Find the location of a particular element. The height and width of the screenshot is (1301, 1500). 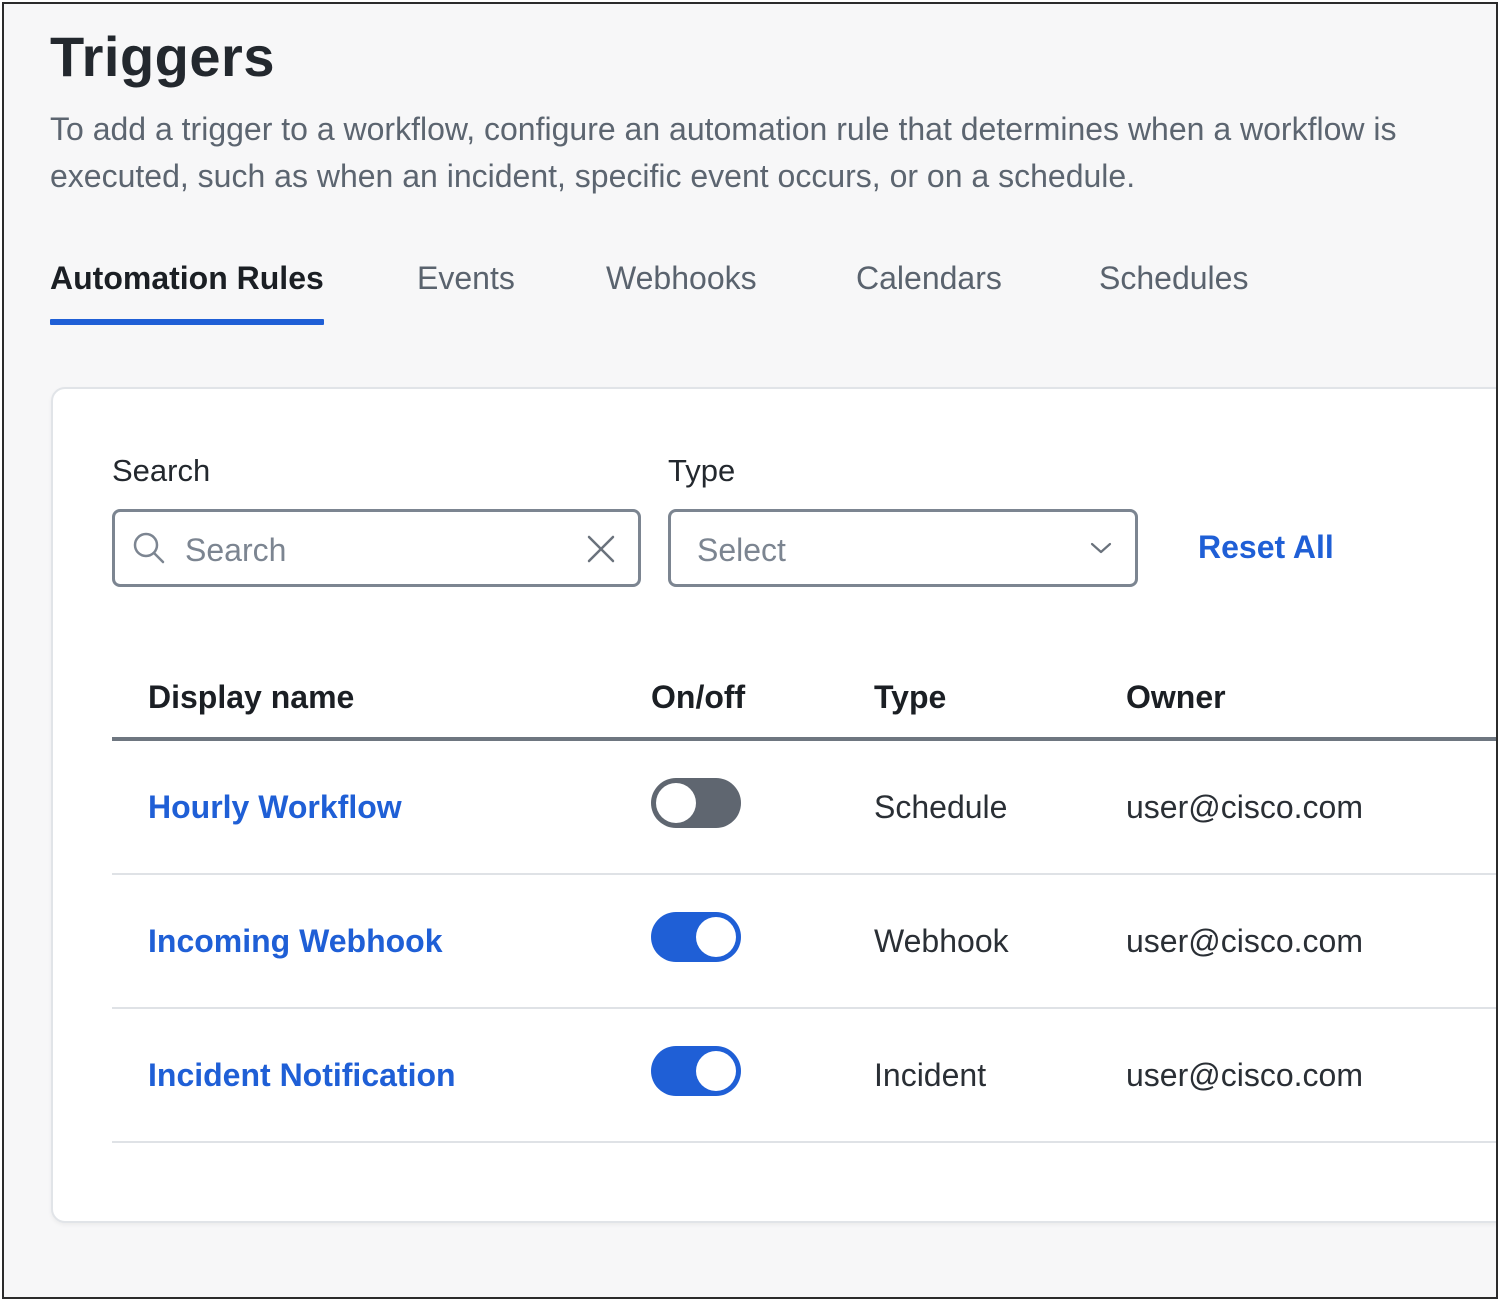

column-header-owner: Owner is located at coordinates (1176, 697).